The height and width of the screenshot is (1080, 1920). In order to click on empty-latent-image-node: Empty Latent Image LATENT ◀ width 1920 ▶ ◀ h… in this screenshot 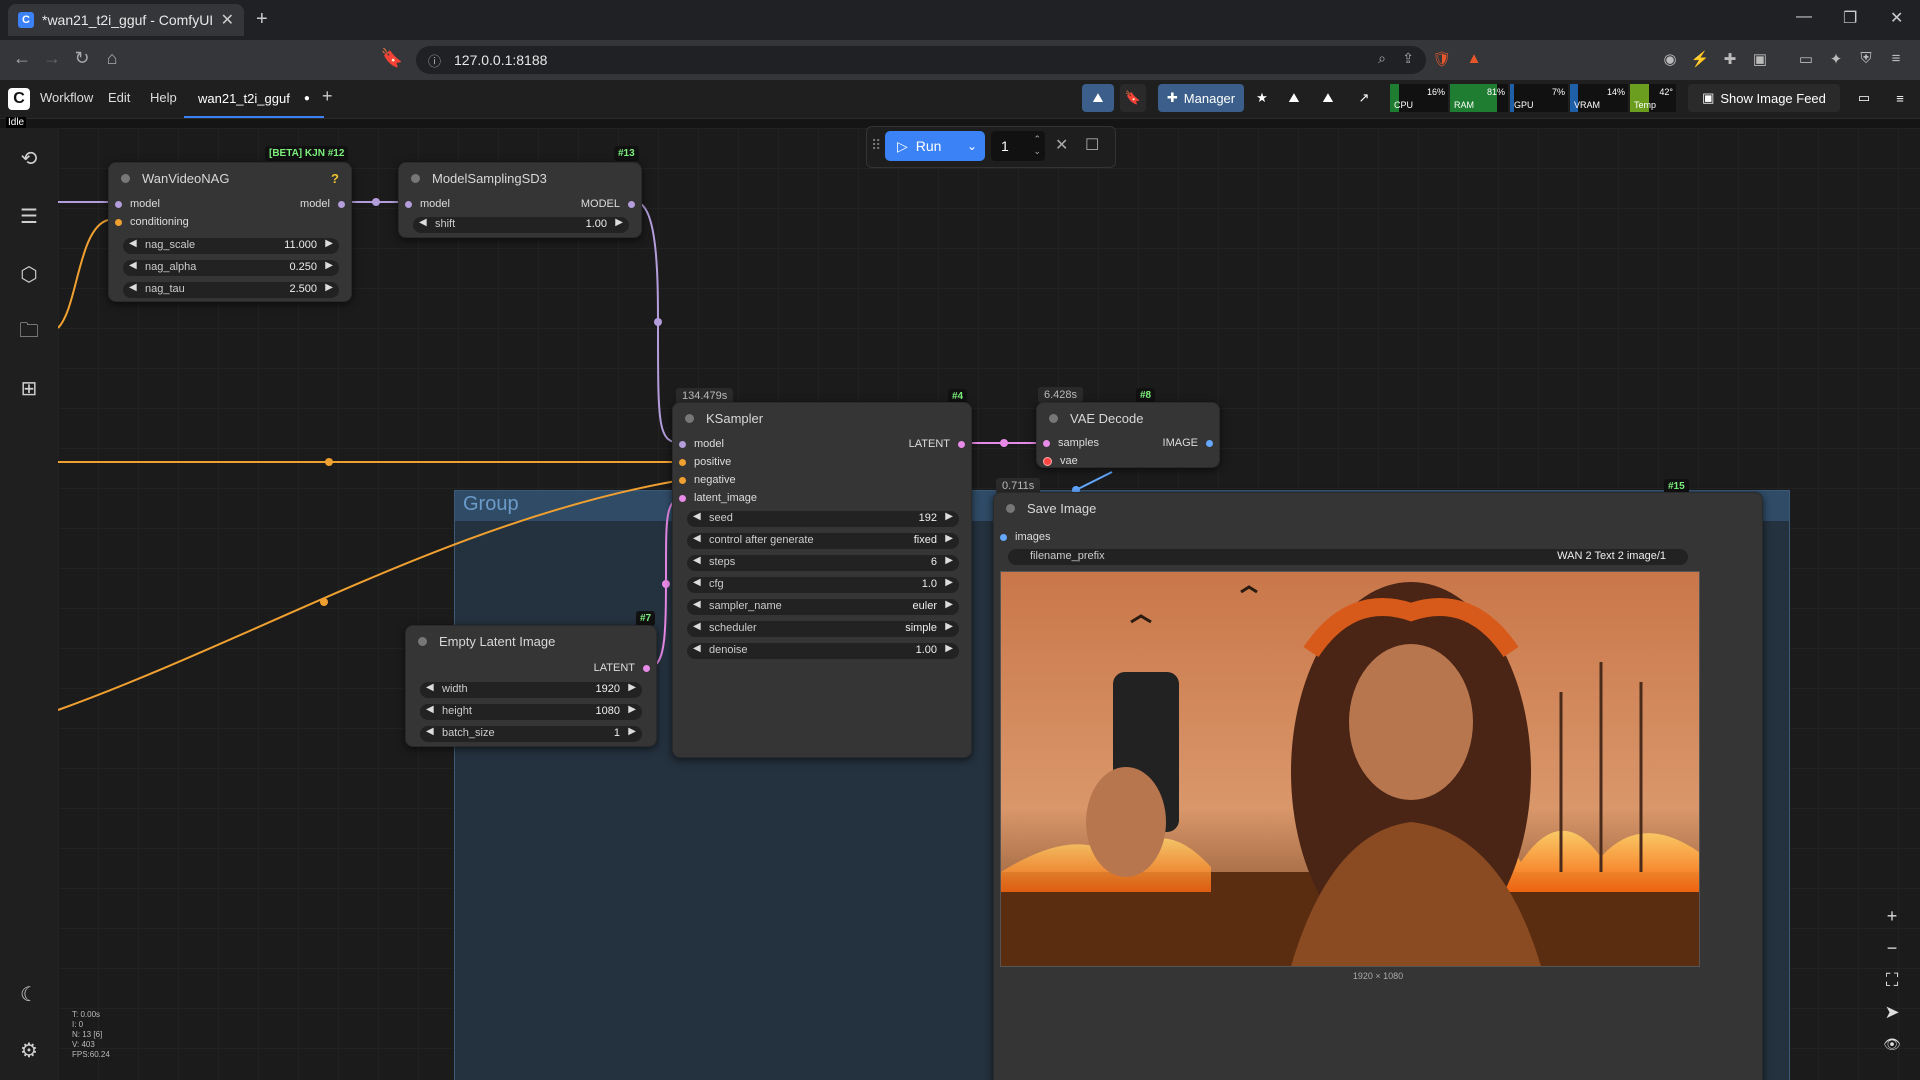, I will do `click(531, 686)`.